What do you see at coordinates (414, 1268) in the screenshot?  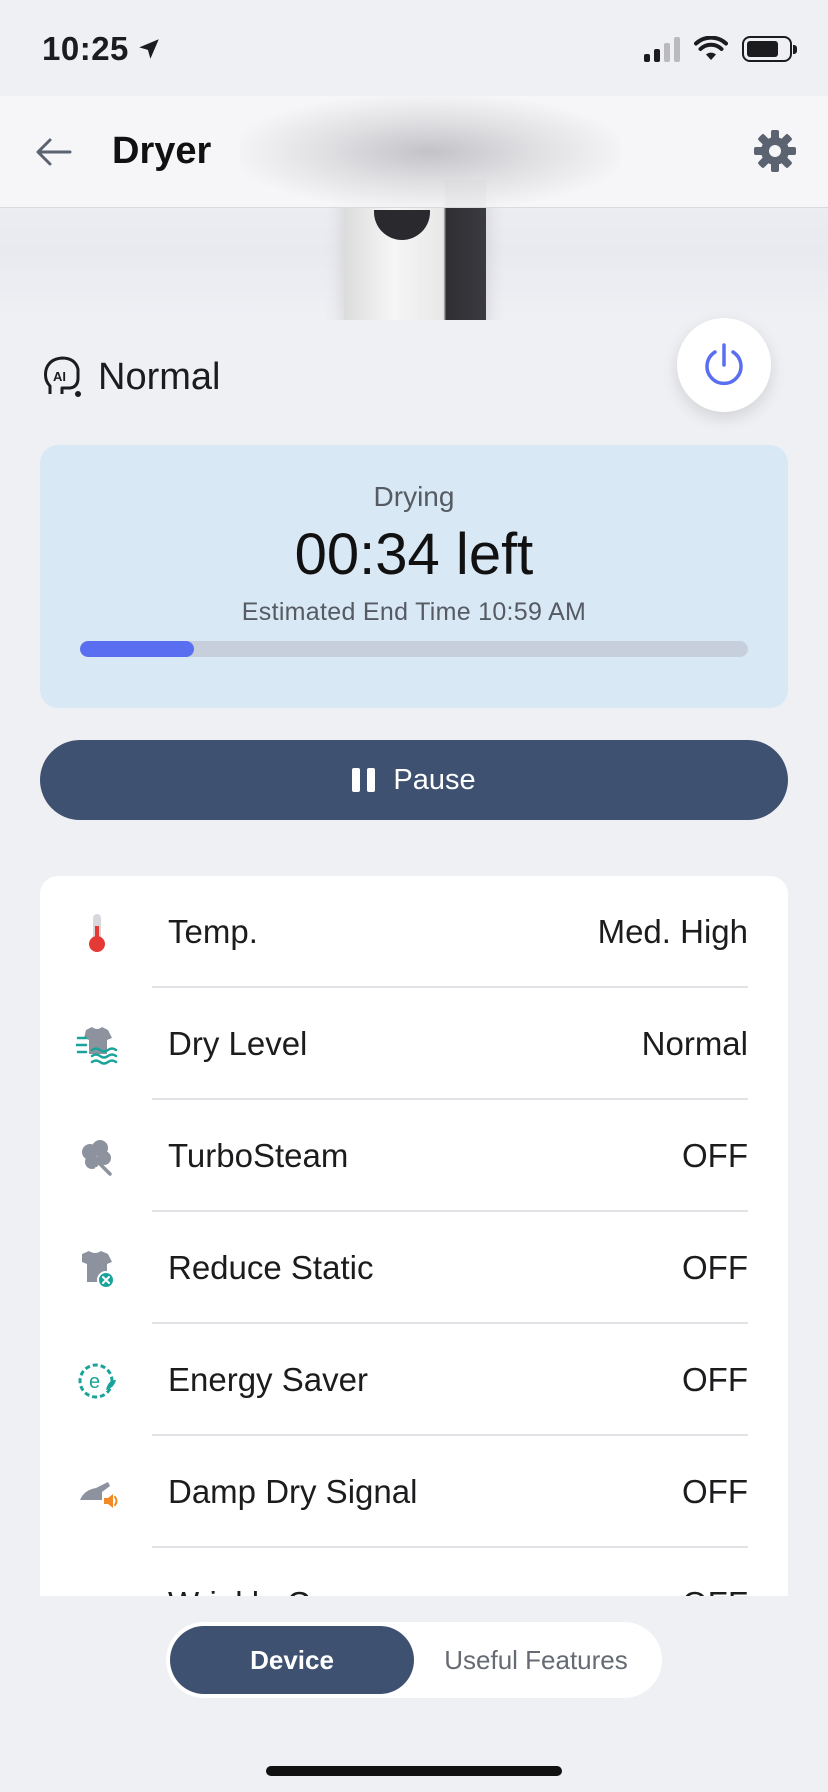 I see `setting-row-reduce-static: Reduce Static OFF` at bounding box center [414, 1268].